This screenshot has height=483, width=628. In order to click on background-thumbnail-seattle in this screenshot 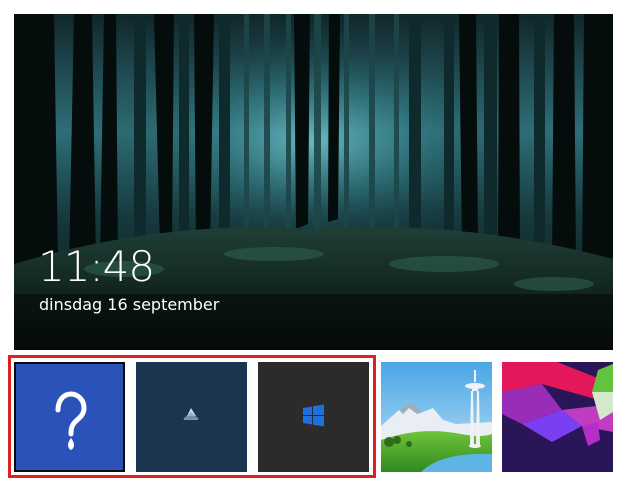, I will do `click(436, 417)`.